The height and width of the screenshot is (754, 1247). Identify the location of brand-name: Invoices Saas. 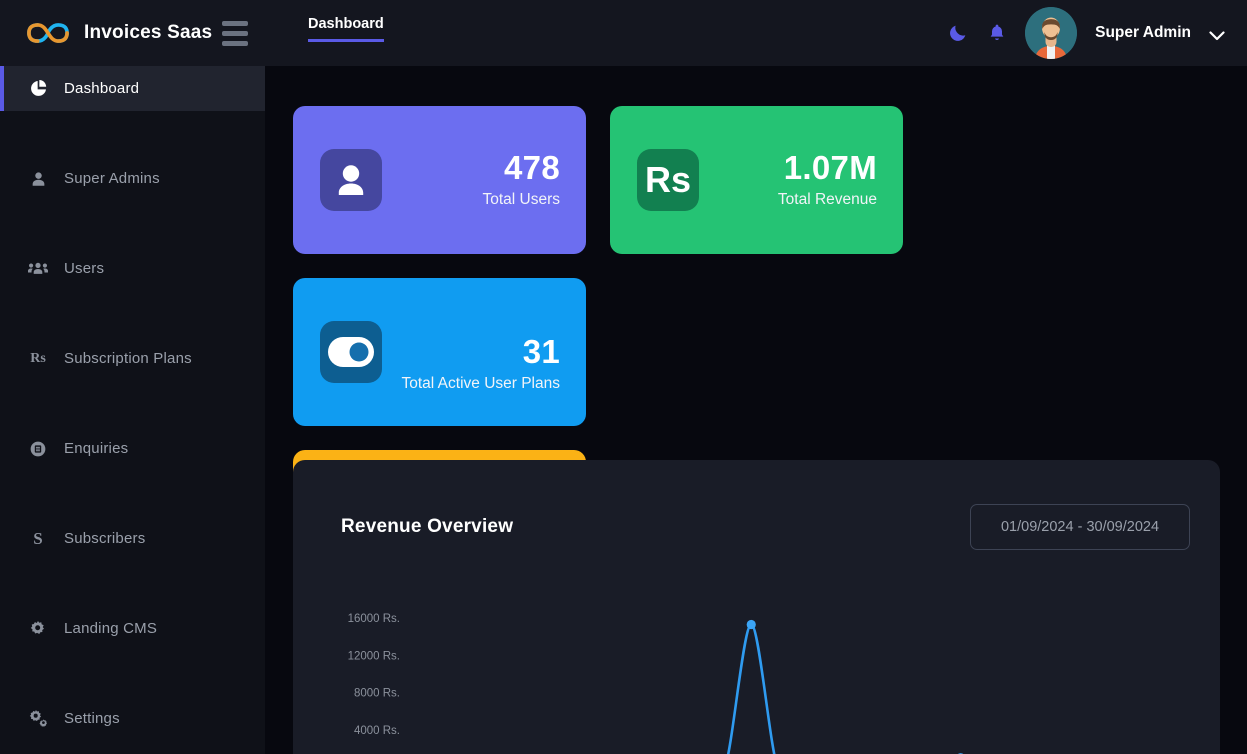
(148, 32).